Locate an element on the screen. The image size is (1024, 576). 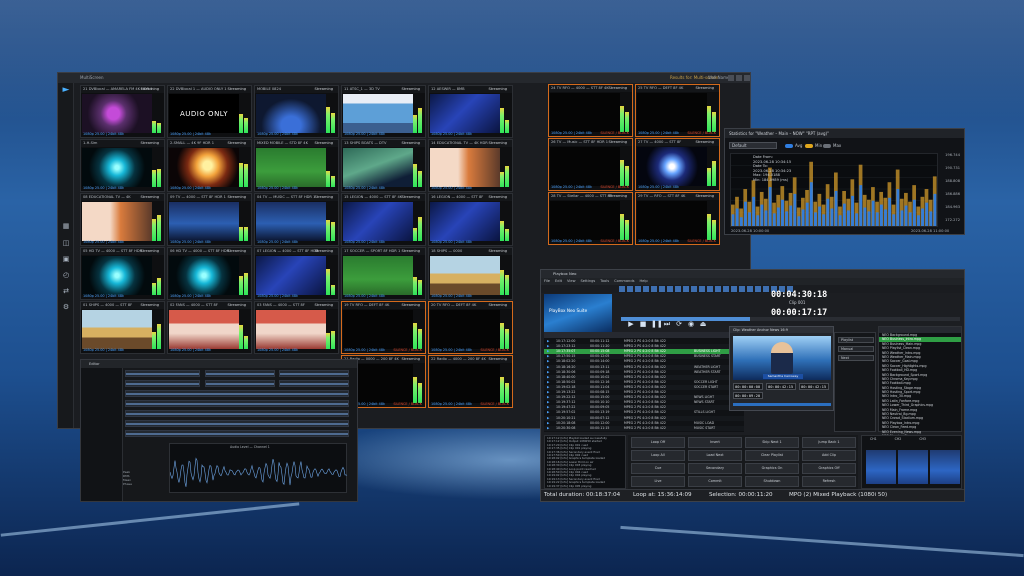
side-button-playlist: Playlist is located at coordinates (856, 340).